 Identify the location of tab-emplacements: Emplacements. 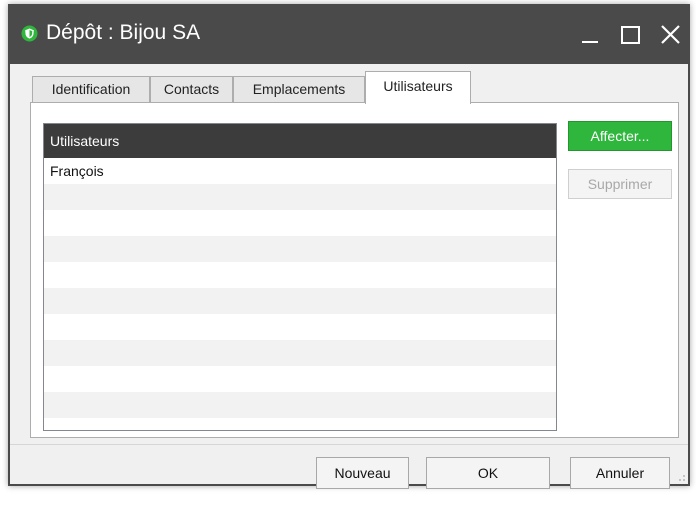
(299, 89).